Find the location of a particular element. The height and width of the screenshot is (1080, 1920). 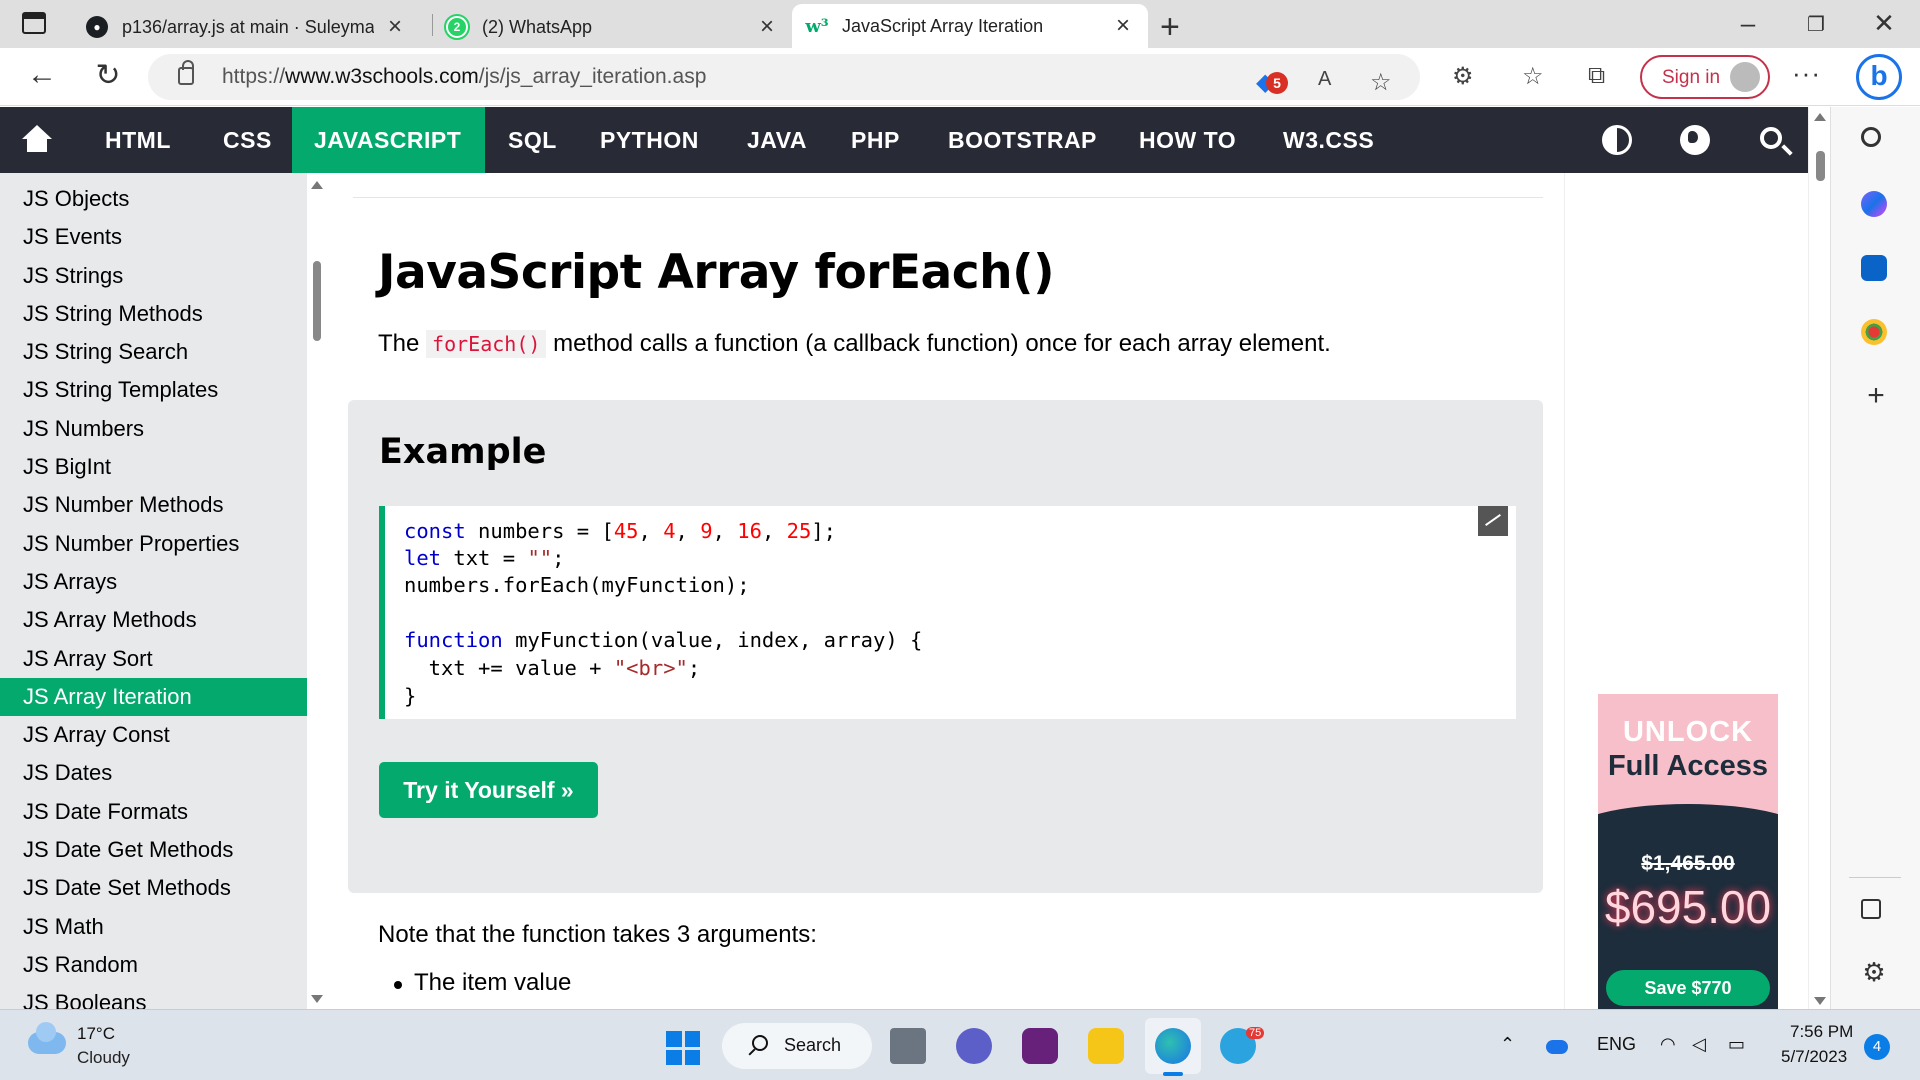

refresh-button: ↻ is located at coordinates (108, 75).